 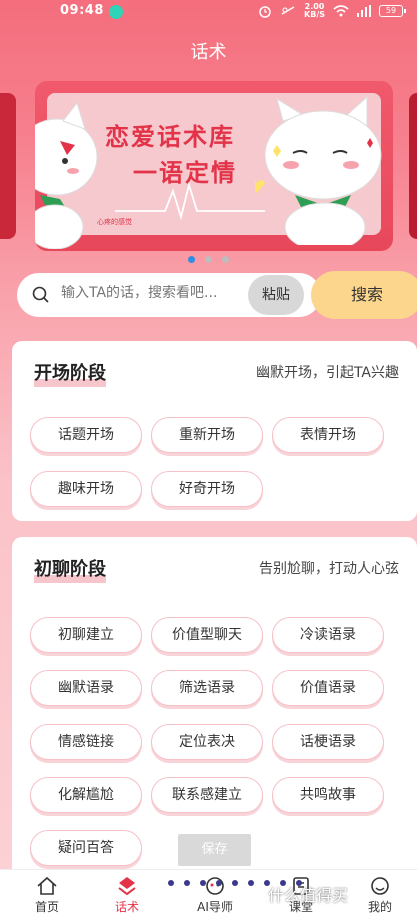 What do you see at coordinates (318, 170) in the screenshot?
I see `cat-illustration-right` at bounding box center [318, 170].